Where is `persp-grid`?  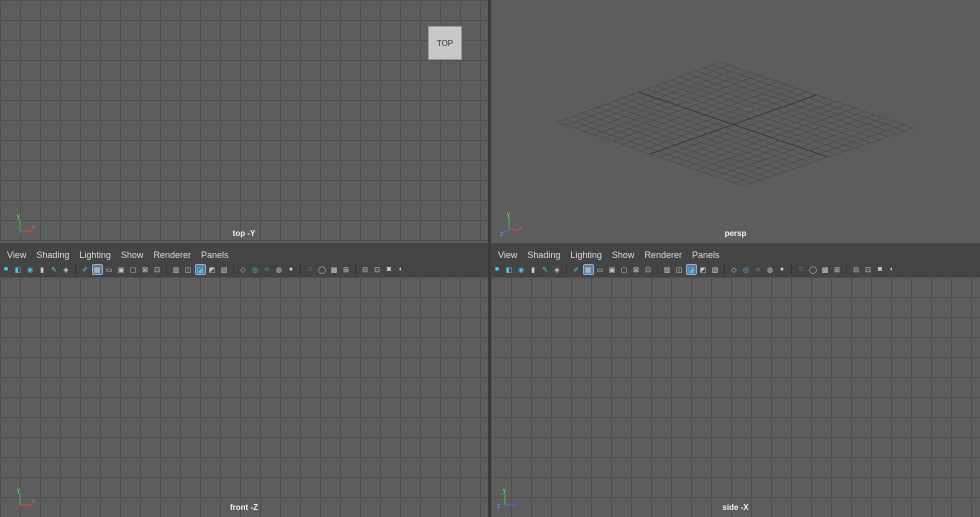
persp-grid is located at coordinates (735, 124).